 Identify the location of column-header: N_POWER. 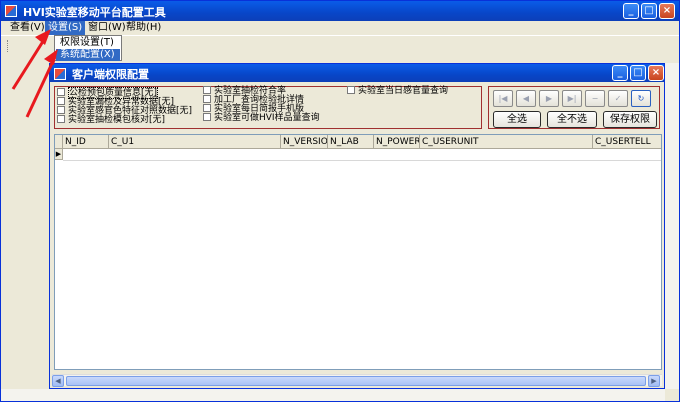
(397, 142).